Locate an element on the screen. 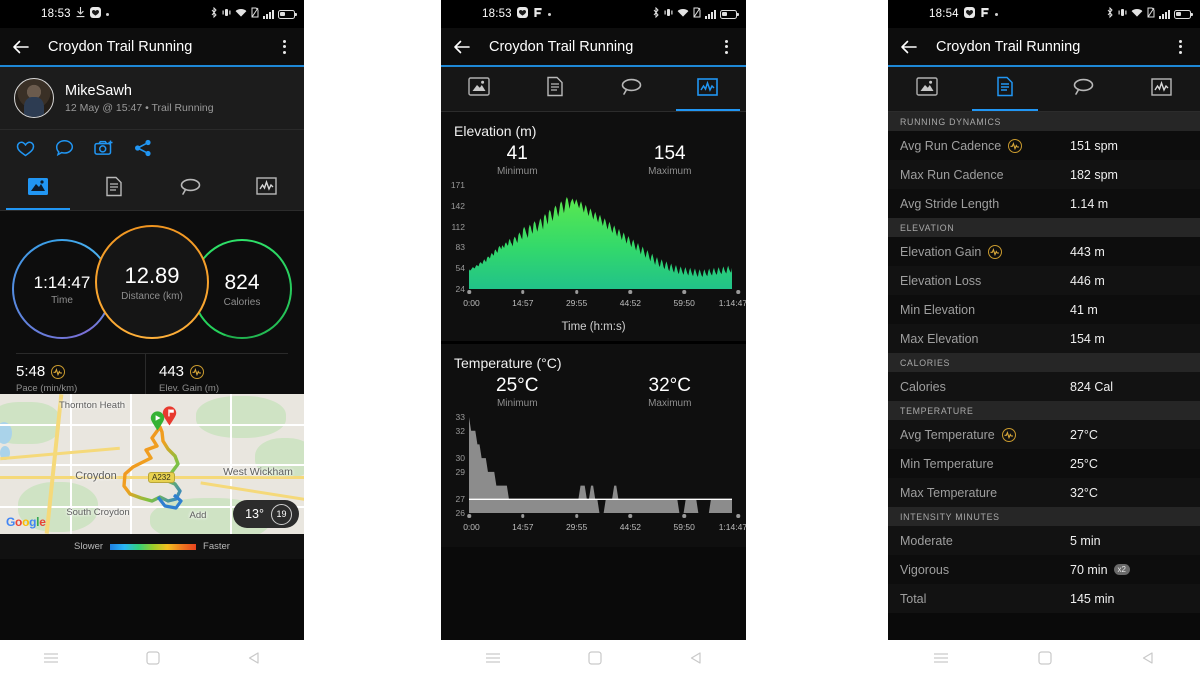 The height and width of the screenshot is (675, 1200). vibrate-icon is located at coordinates (1122, 14).